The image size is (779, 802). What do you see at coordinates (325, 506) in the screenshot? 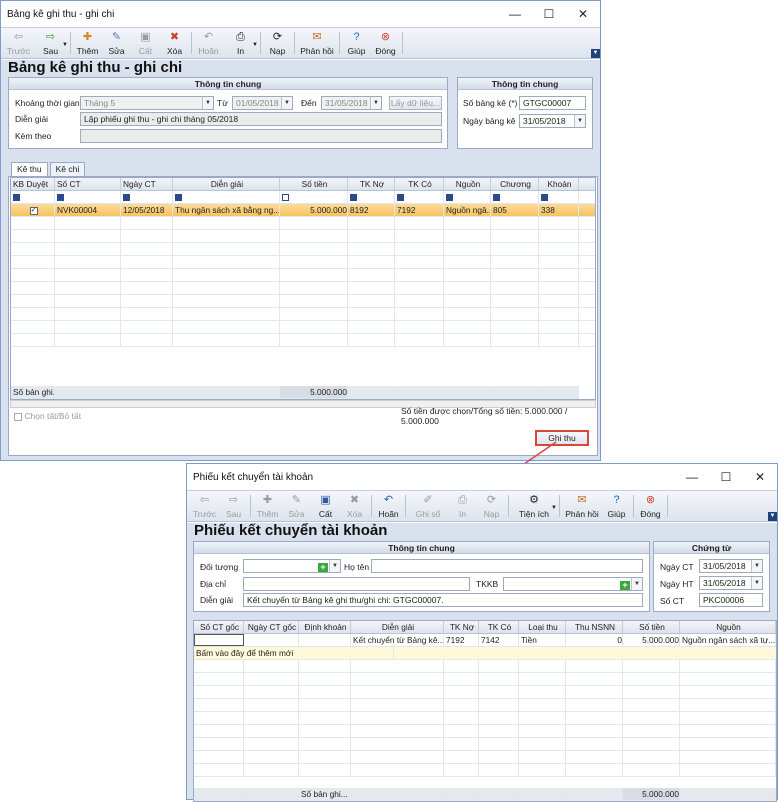
I see `toolbar-save-button: ▣ Cất` at bounding box center [325, 506].